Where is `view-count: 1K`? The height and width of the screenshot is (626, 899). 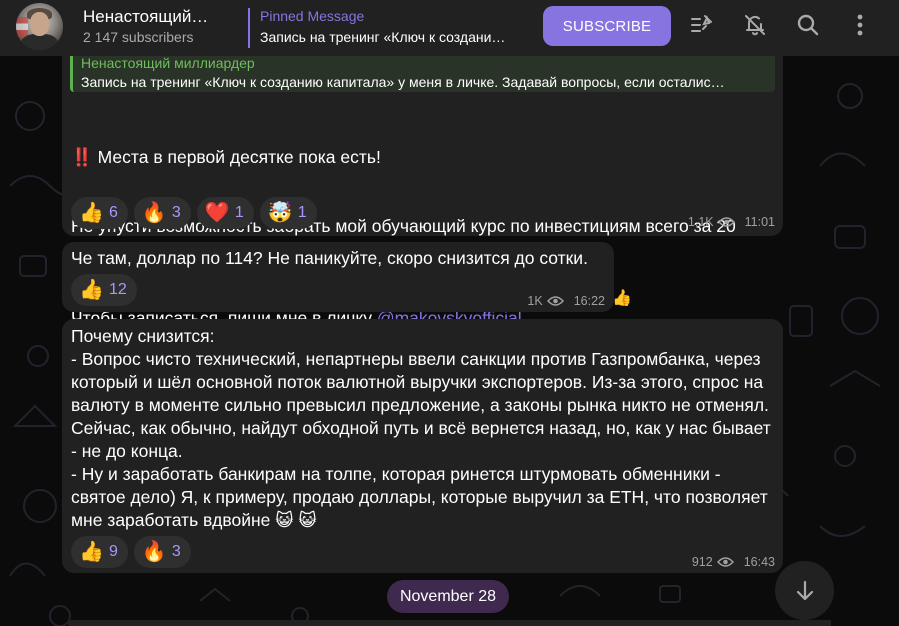
view-count: 1K is located at coordinates (535, 301).